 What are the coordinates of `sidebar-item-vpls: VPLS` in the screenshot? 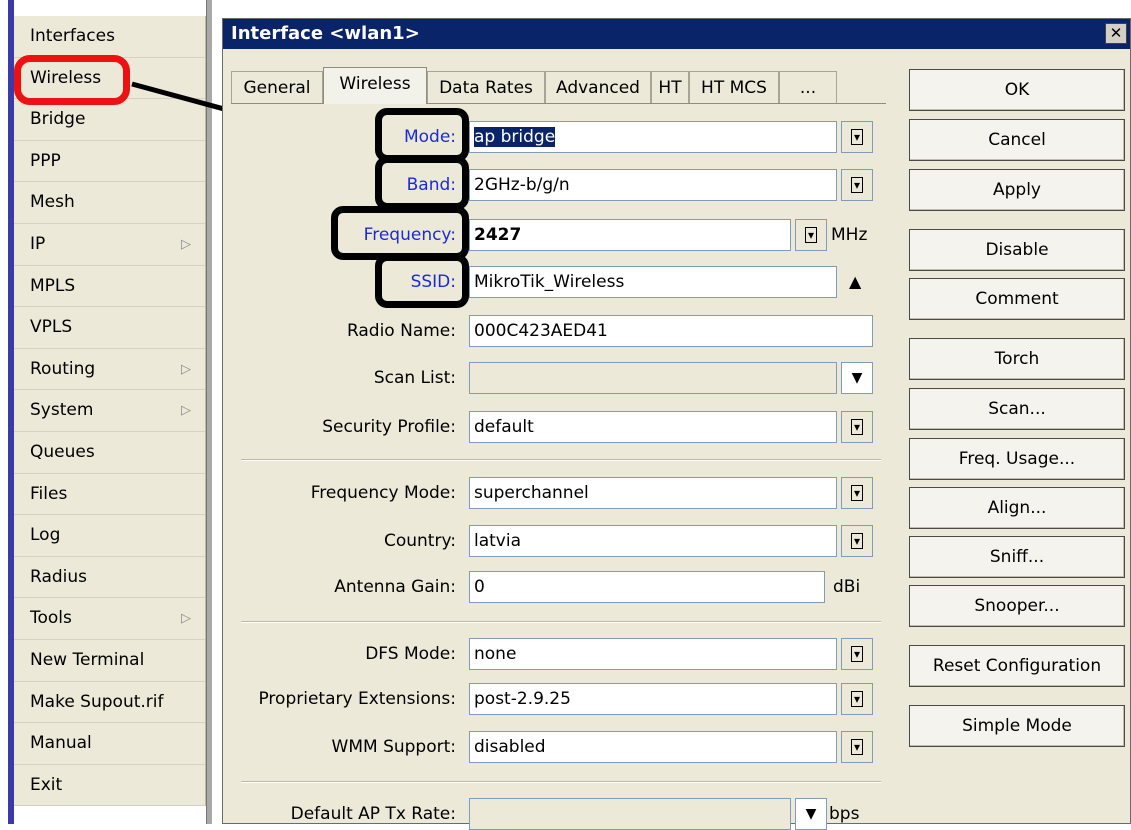 It's located at (109, 328).